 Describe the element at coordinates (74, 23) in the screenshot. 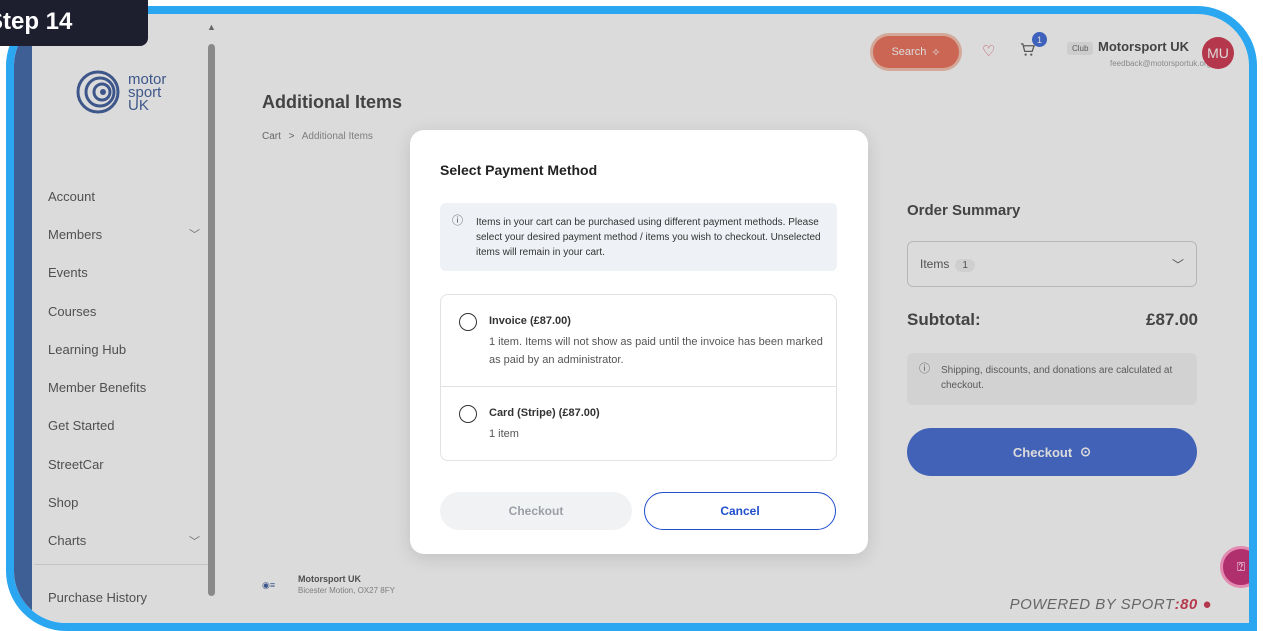

I see `step-badge: Step 14` at that location.